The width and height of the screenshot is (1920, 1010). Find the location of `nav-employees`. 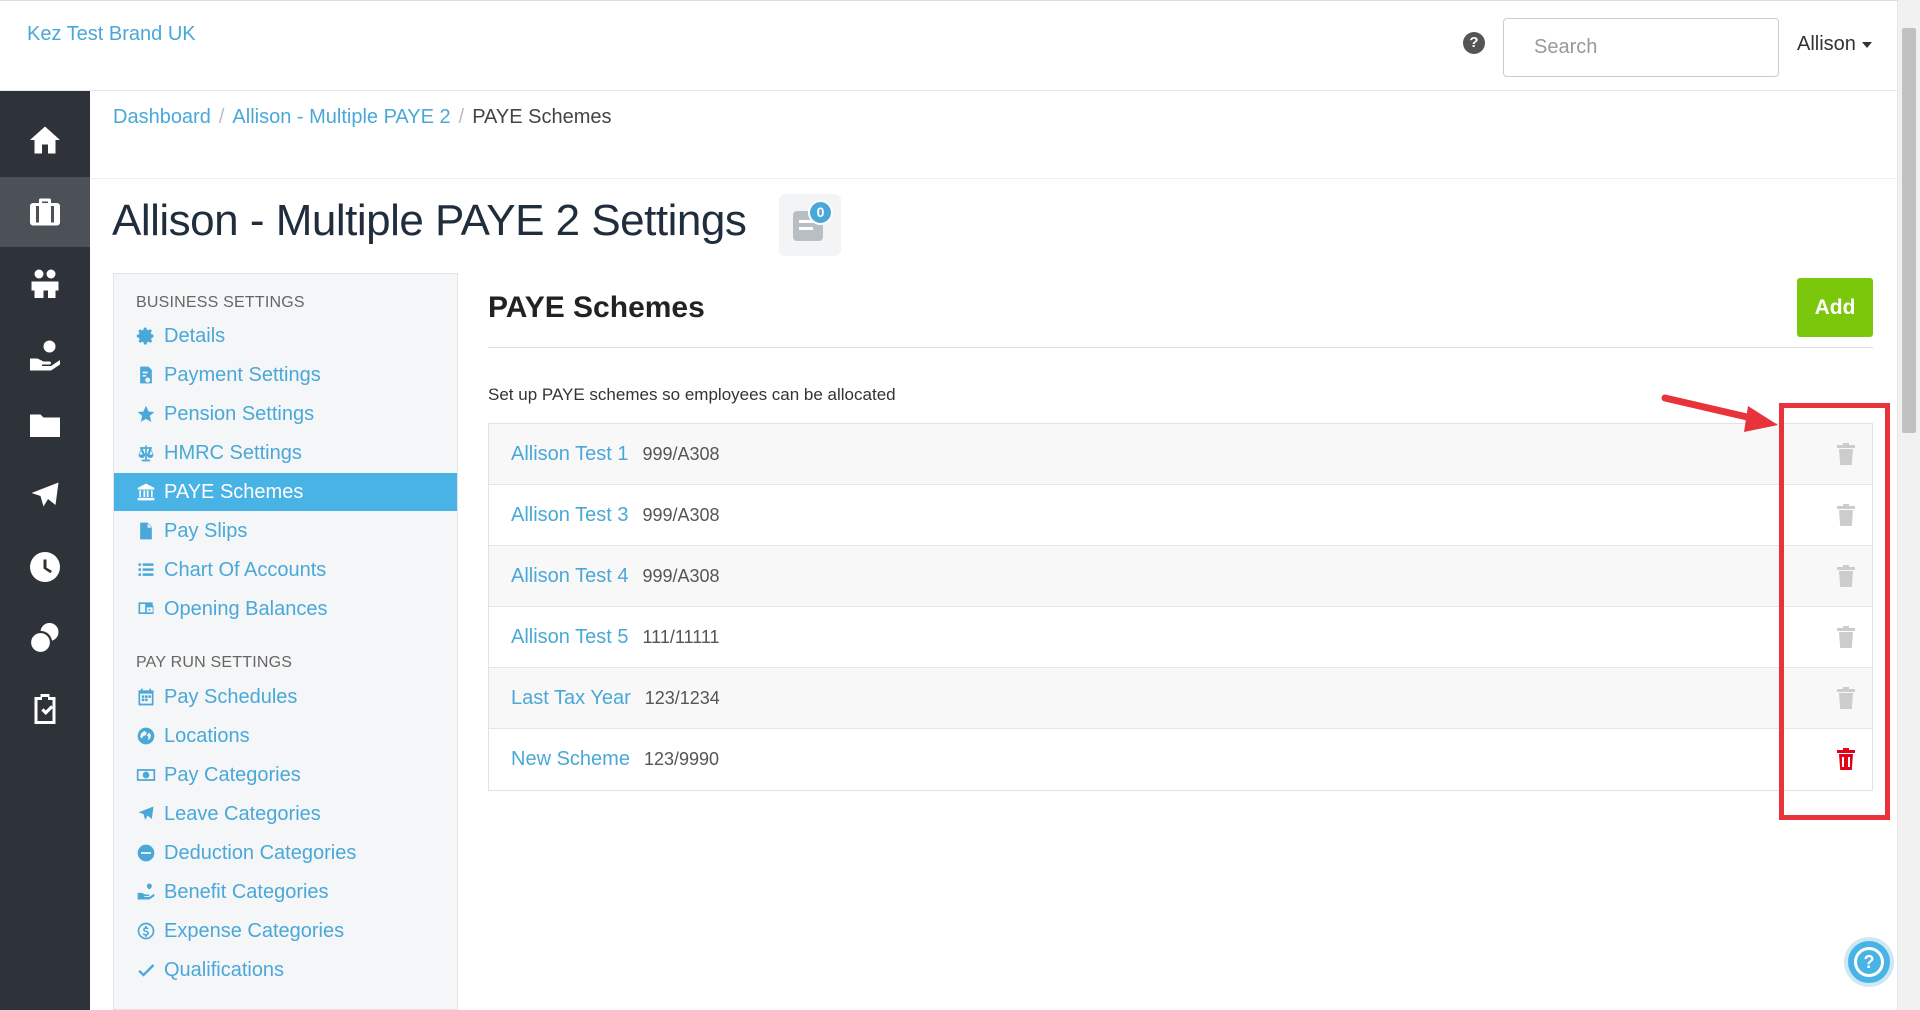

nav-employees is located at coordinates (45, 283).